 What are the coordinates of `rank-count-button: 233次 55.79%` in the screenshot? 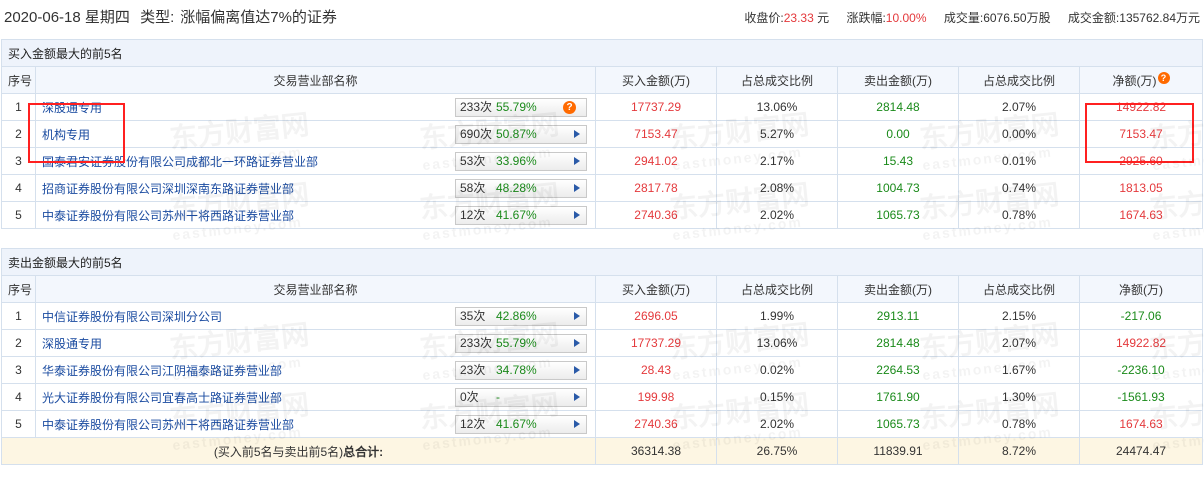 It's located at (521, 343).